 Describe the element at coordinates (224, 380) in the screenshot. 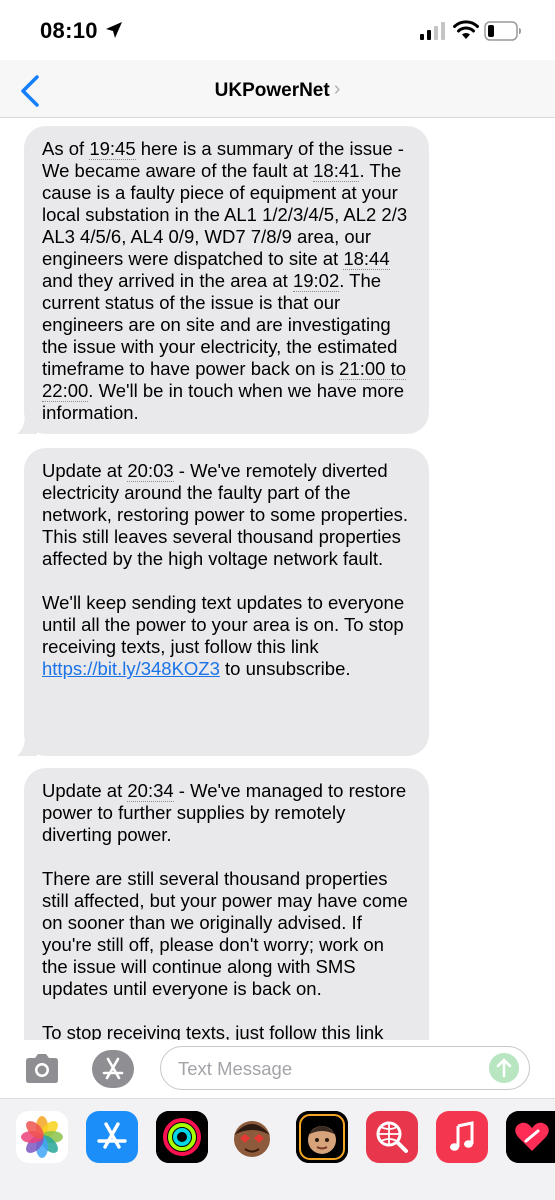

I see `detected-time: 21:00 to 22:00` at that location.